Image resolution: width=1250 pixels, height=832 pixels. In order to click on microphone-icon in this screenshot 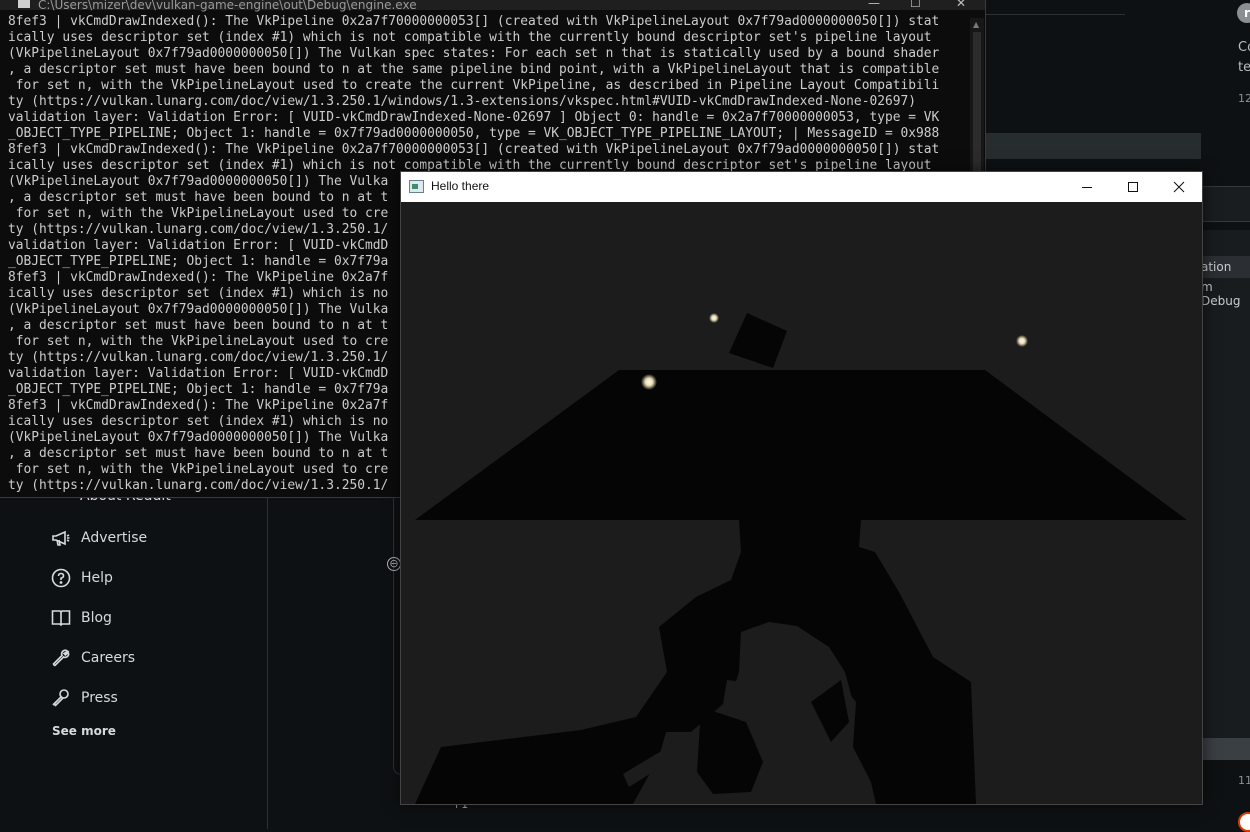, I will do `click(61, 698)`.